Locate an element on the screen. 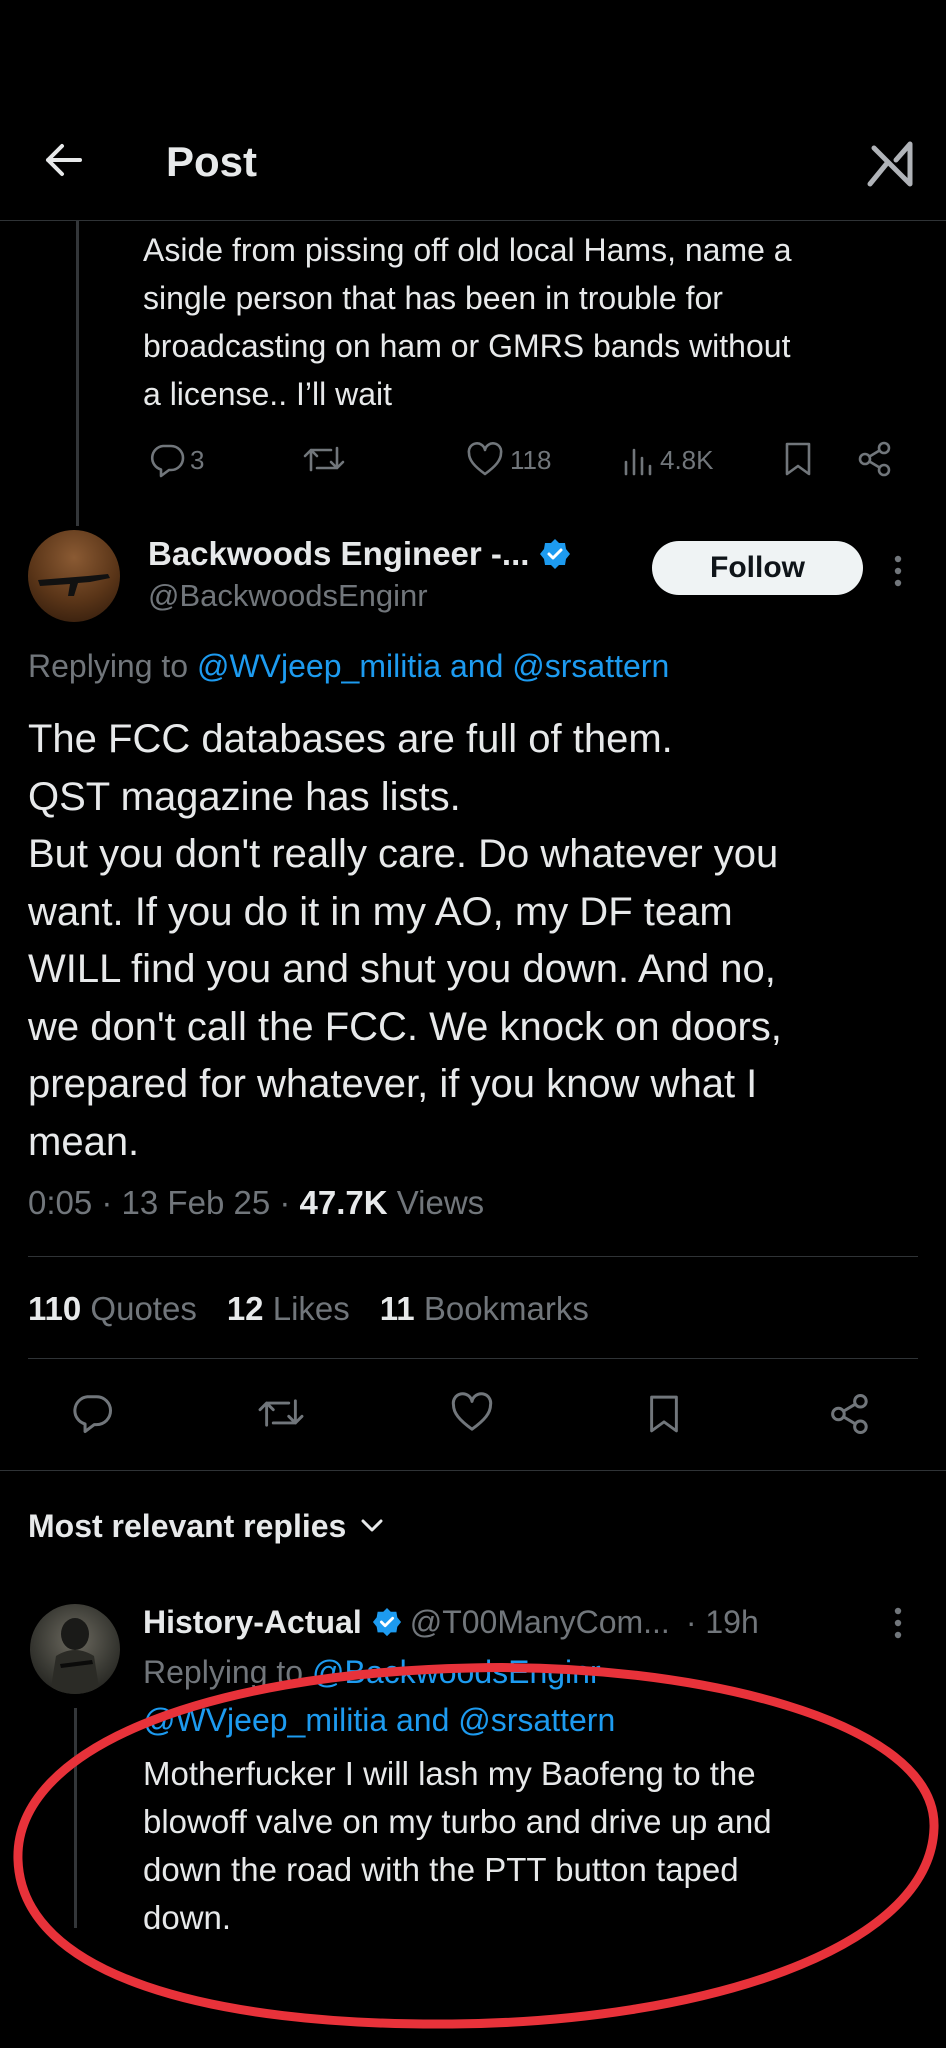 This screenshot has width=946, height=2048. like-button: 118 is located at coordinates (508, 460).